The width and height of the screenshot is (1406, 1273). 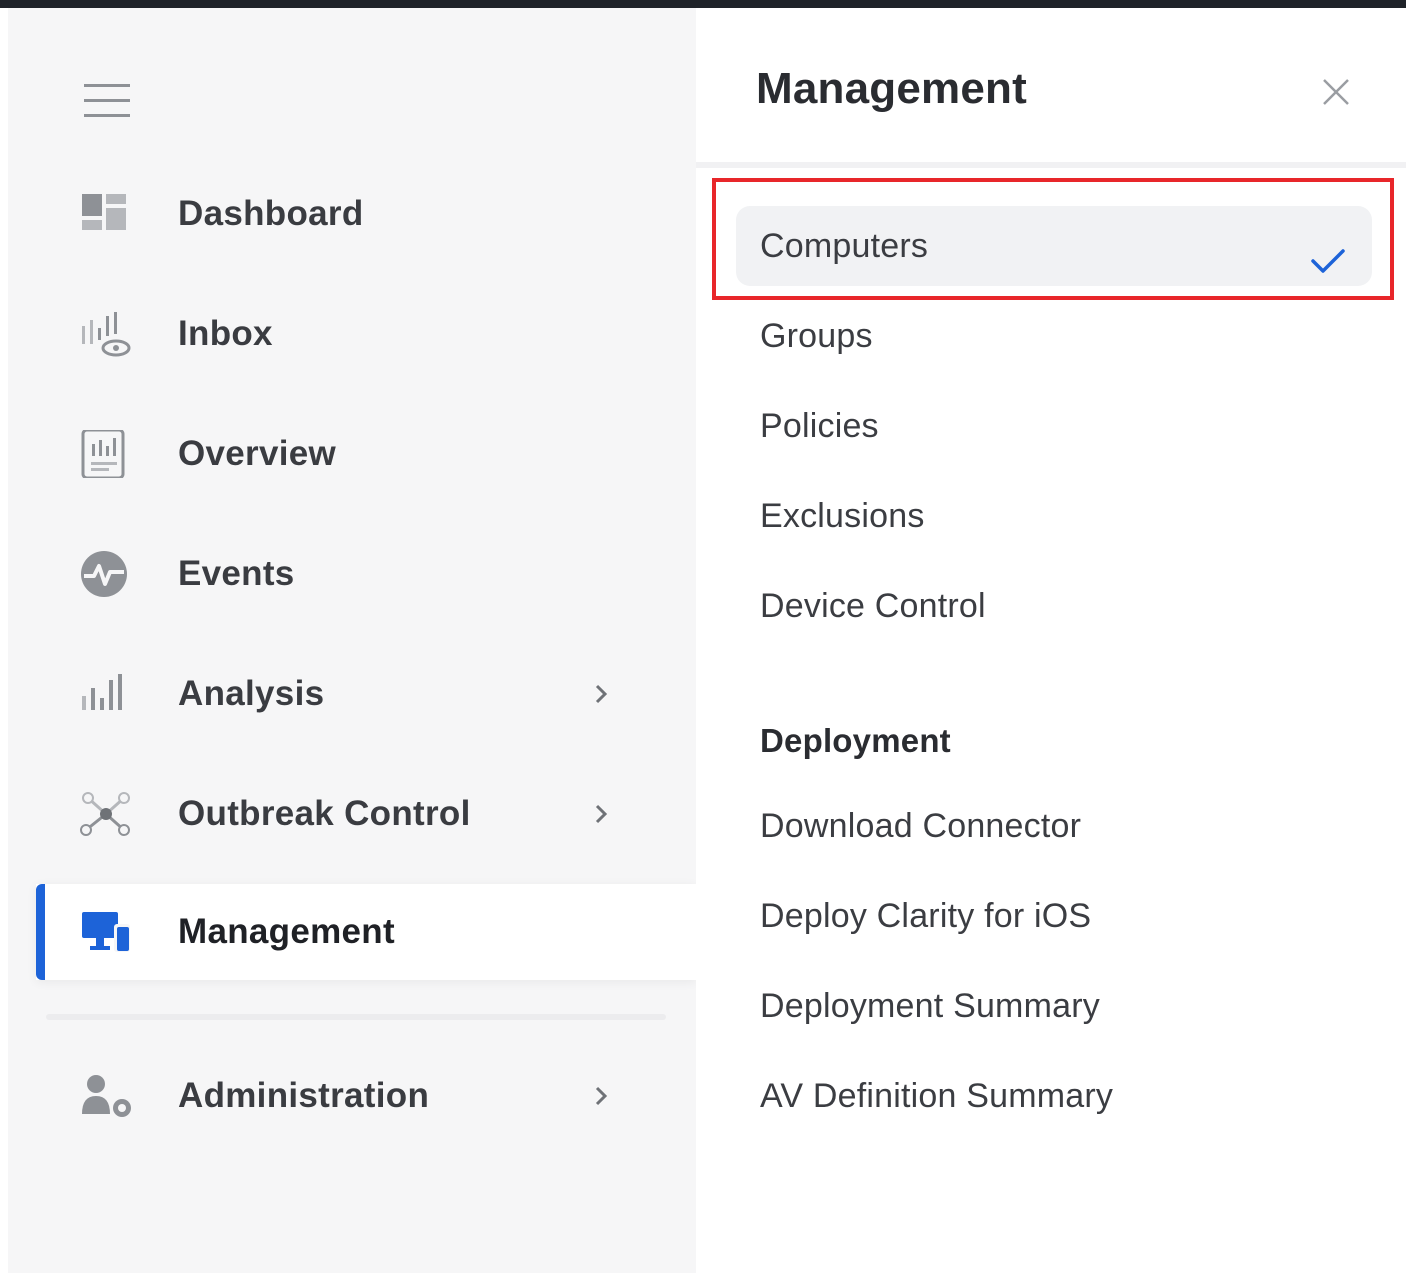 I want to click on menu-item-device-control: Device Control, so click(x=1054, y=606).